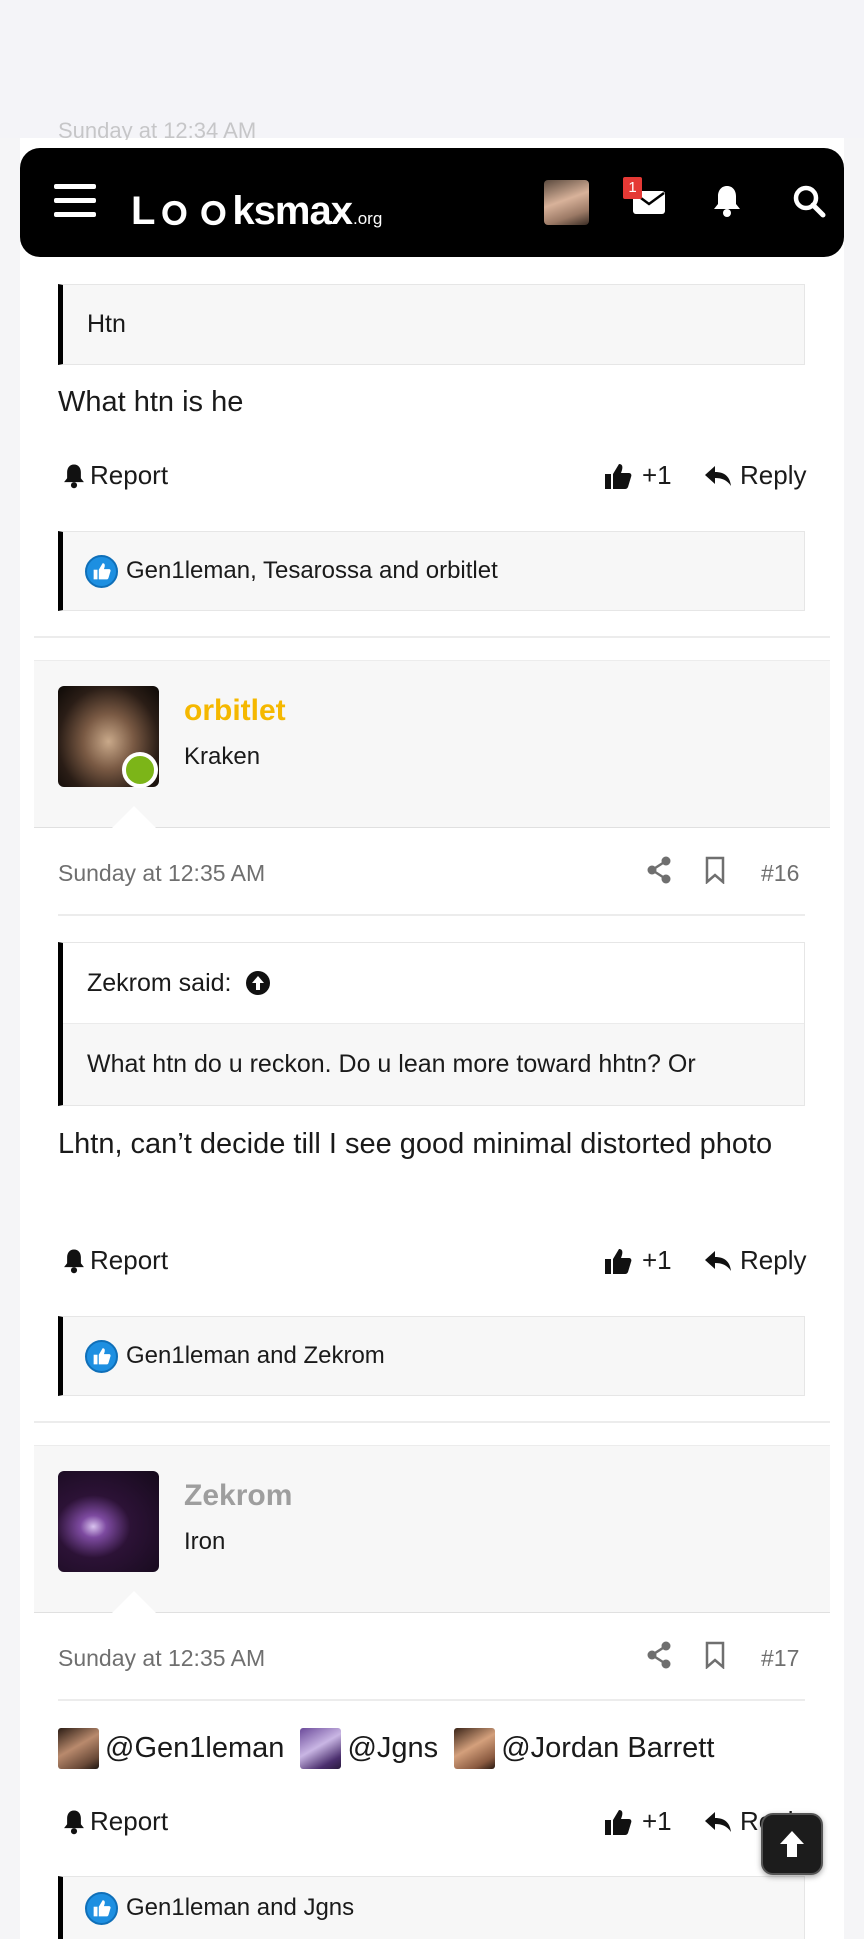  I want to click on reactions-list: Gen1leman, Tesarossa and orbitlet, so click(312, 570).